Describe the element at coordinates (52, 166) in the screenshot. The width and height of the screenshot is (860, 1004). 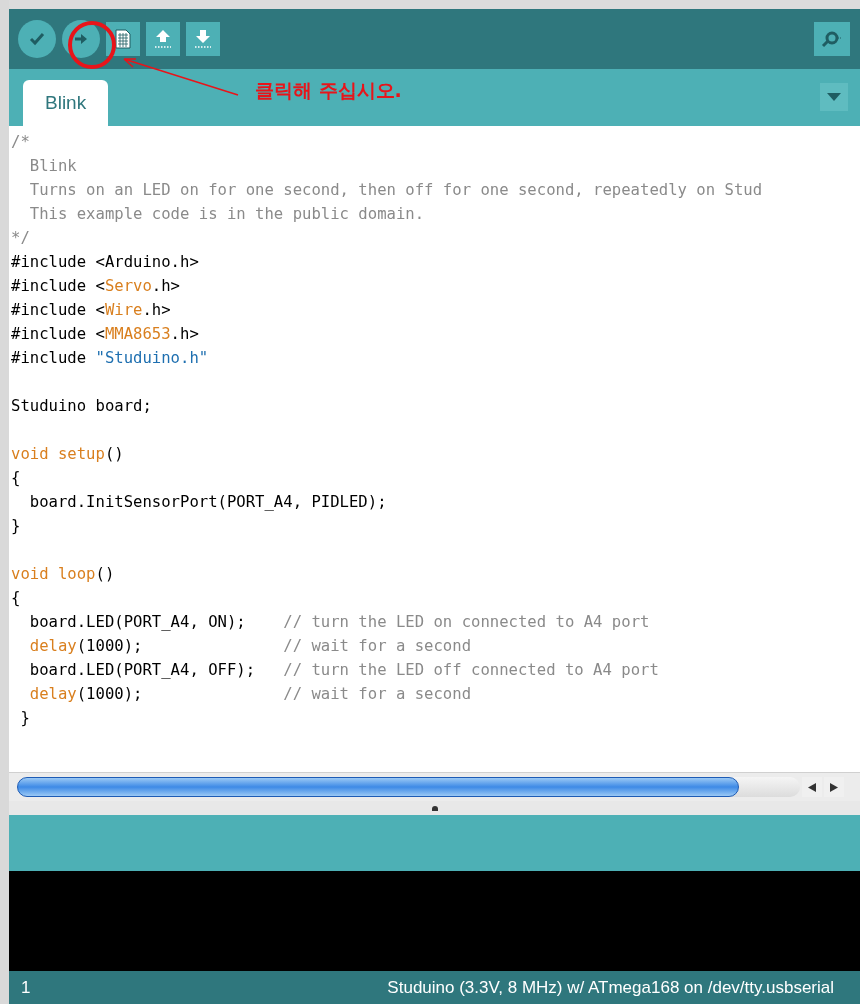
I see `code-line: Blink` at that location.